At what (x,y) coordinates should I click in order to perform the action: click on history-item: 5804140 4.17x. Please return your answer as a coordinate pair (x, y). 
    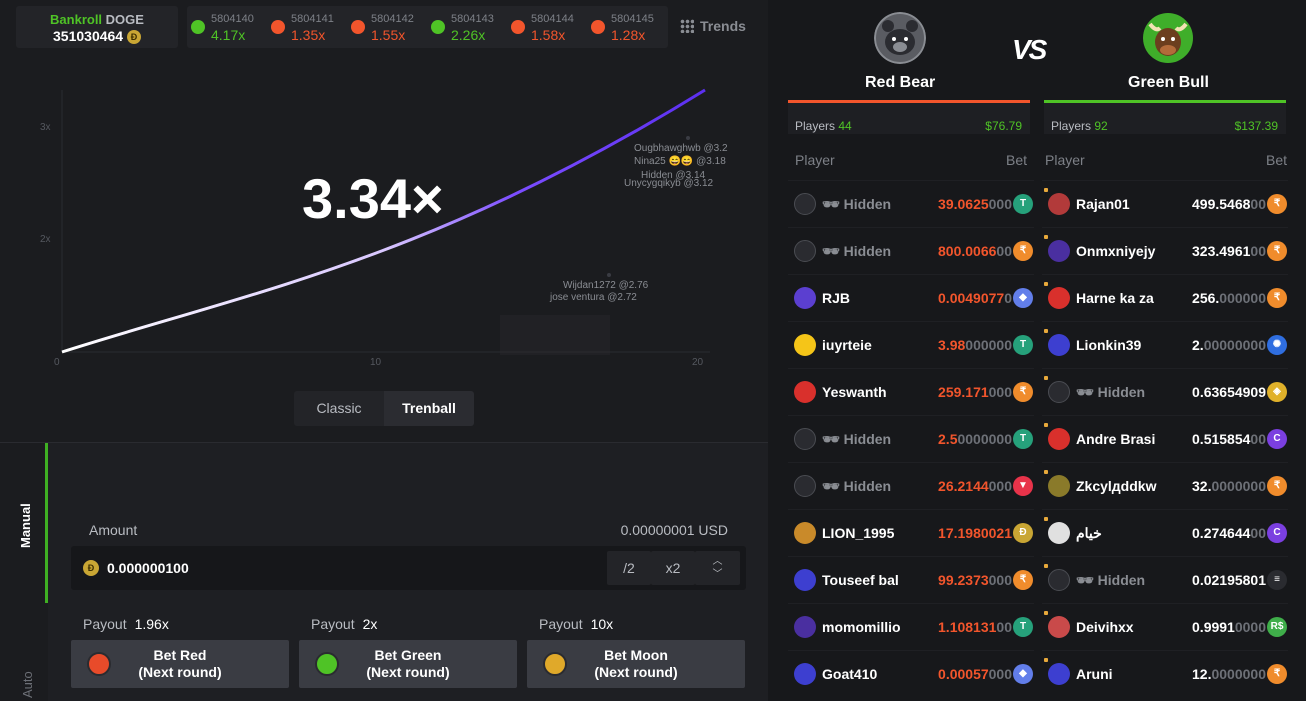
    Looking at the image, I should click on (227, 27).